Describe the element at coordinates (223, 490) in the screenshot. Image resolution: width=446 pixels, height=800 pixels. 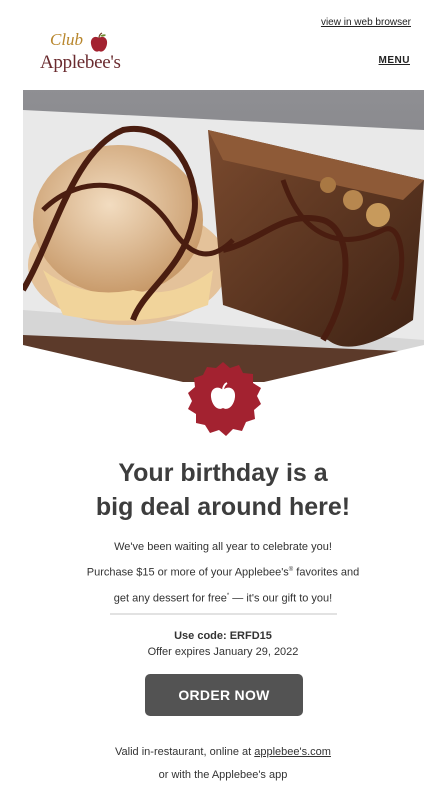
I see `headline: Your birthday is a big deal around here!` at that location.